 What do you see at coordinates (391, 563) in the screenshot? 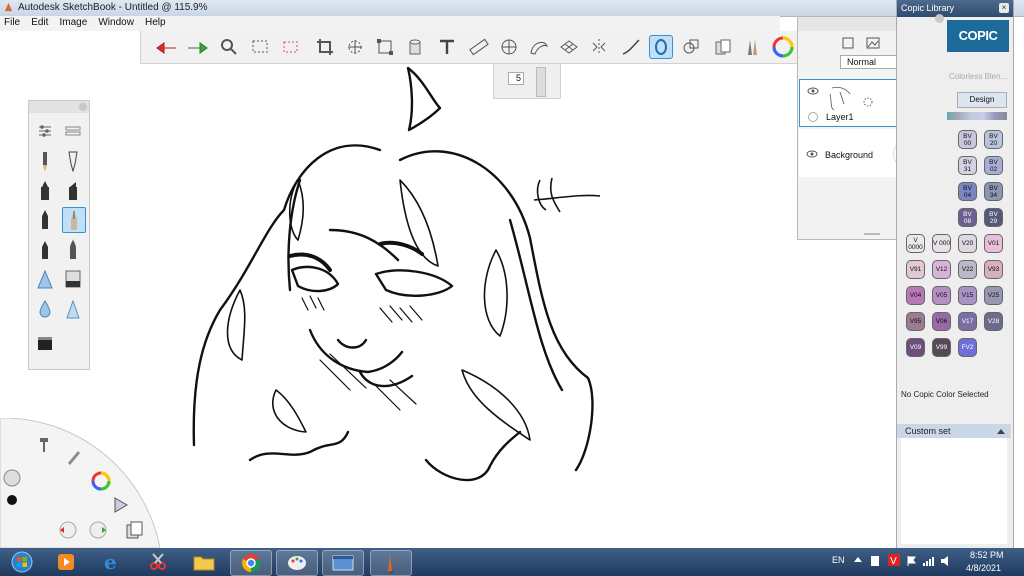
I see `sketchbook-taskbar-icon` at bounding box center [391, 563].